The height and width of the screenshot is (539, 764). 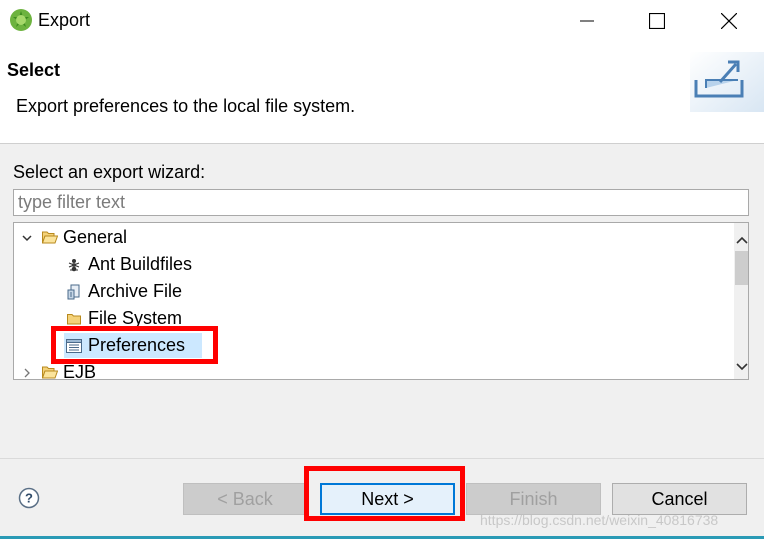 I want to click on watermark: https://blog.csdn.net/weixin_40816738, so click(x=599, y=520).